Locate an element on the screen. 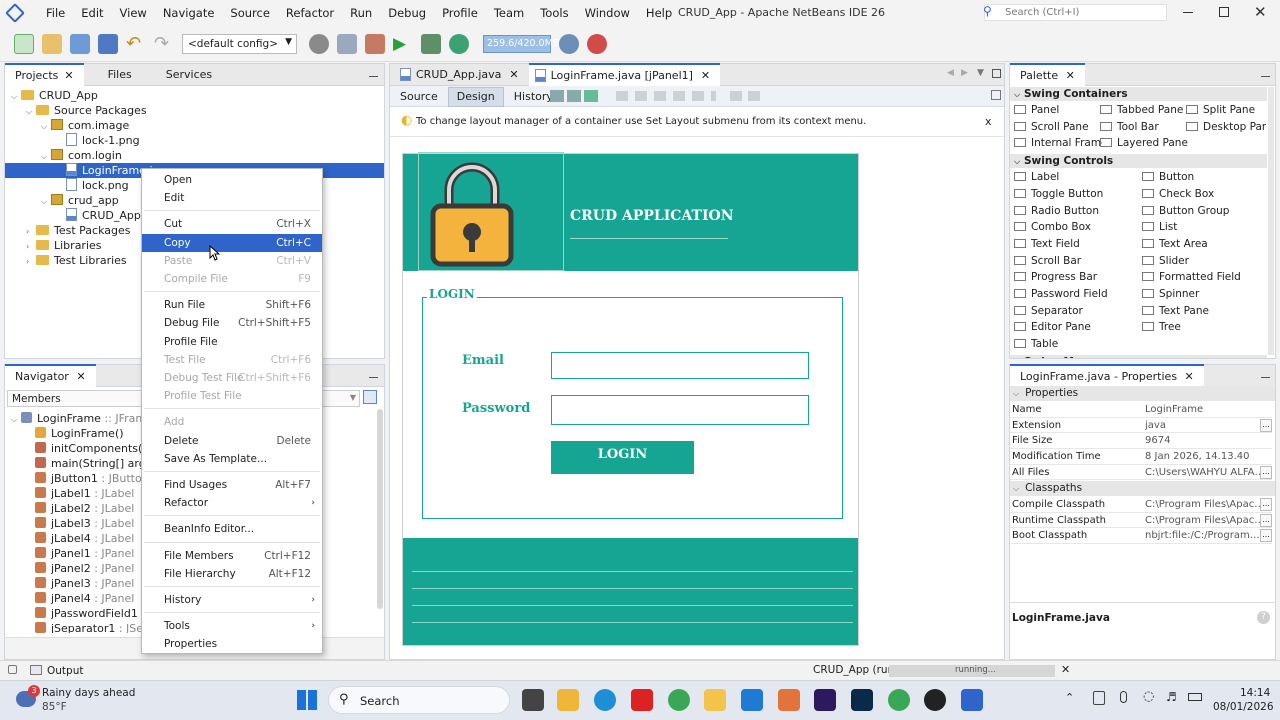 Image resolution: width=1280 pixels, height=720 pixels. tree-item: ⌵ com.login is located at coordinates (194, 155).